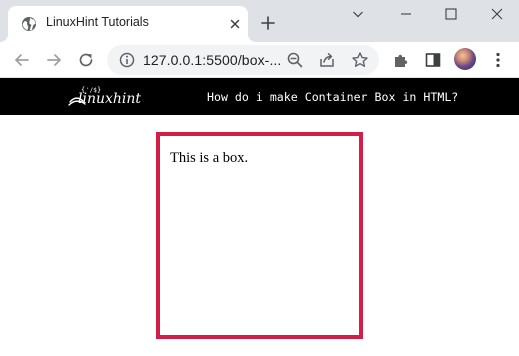 This screenshot has width=519, height=356. I want to click on share-icon, so click(327, 60).